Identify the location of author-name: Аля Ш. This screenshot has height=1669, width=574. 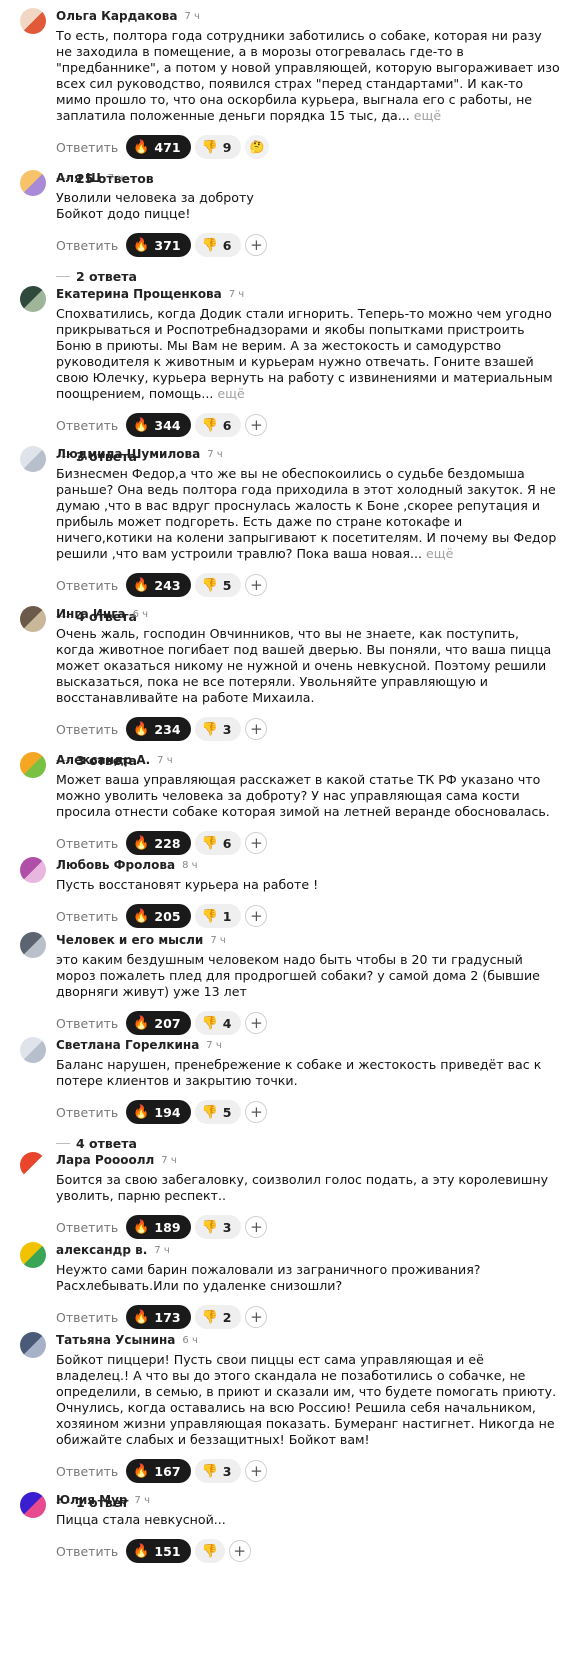
(78, 178).